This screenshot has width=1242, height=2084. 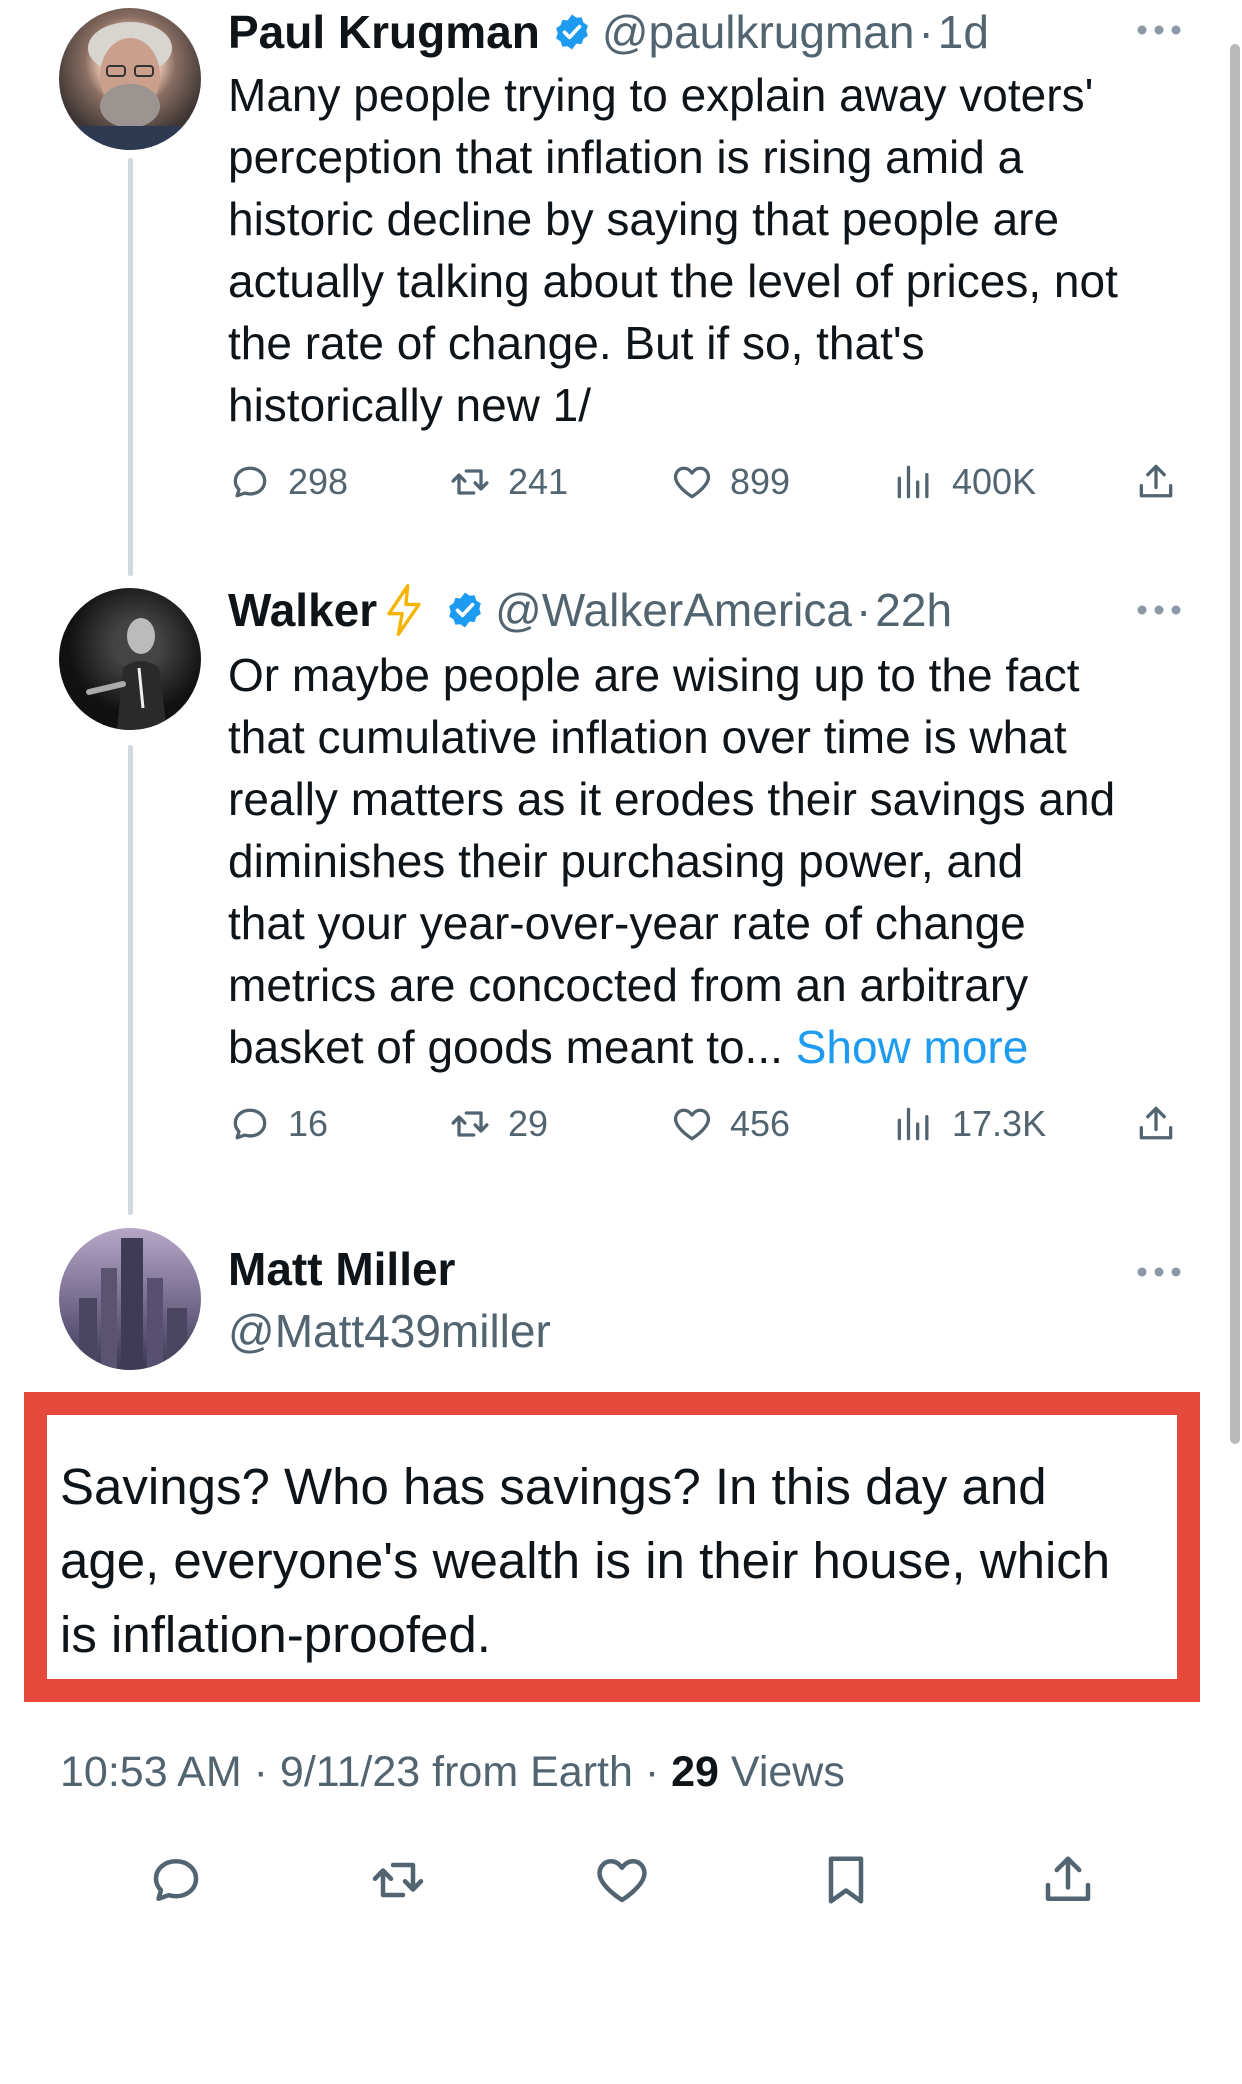 What do you see at coordinates (302, 610) in the screenshot?
I see `author-name: Walker` at bounding box center [302, 610].